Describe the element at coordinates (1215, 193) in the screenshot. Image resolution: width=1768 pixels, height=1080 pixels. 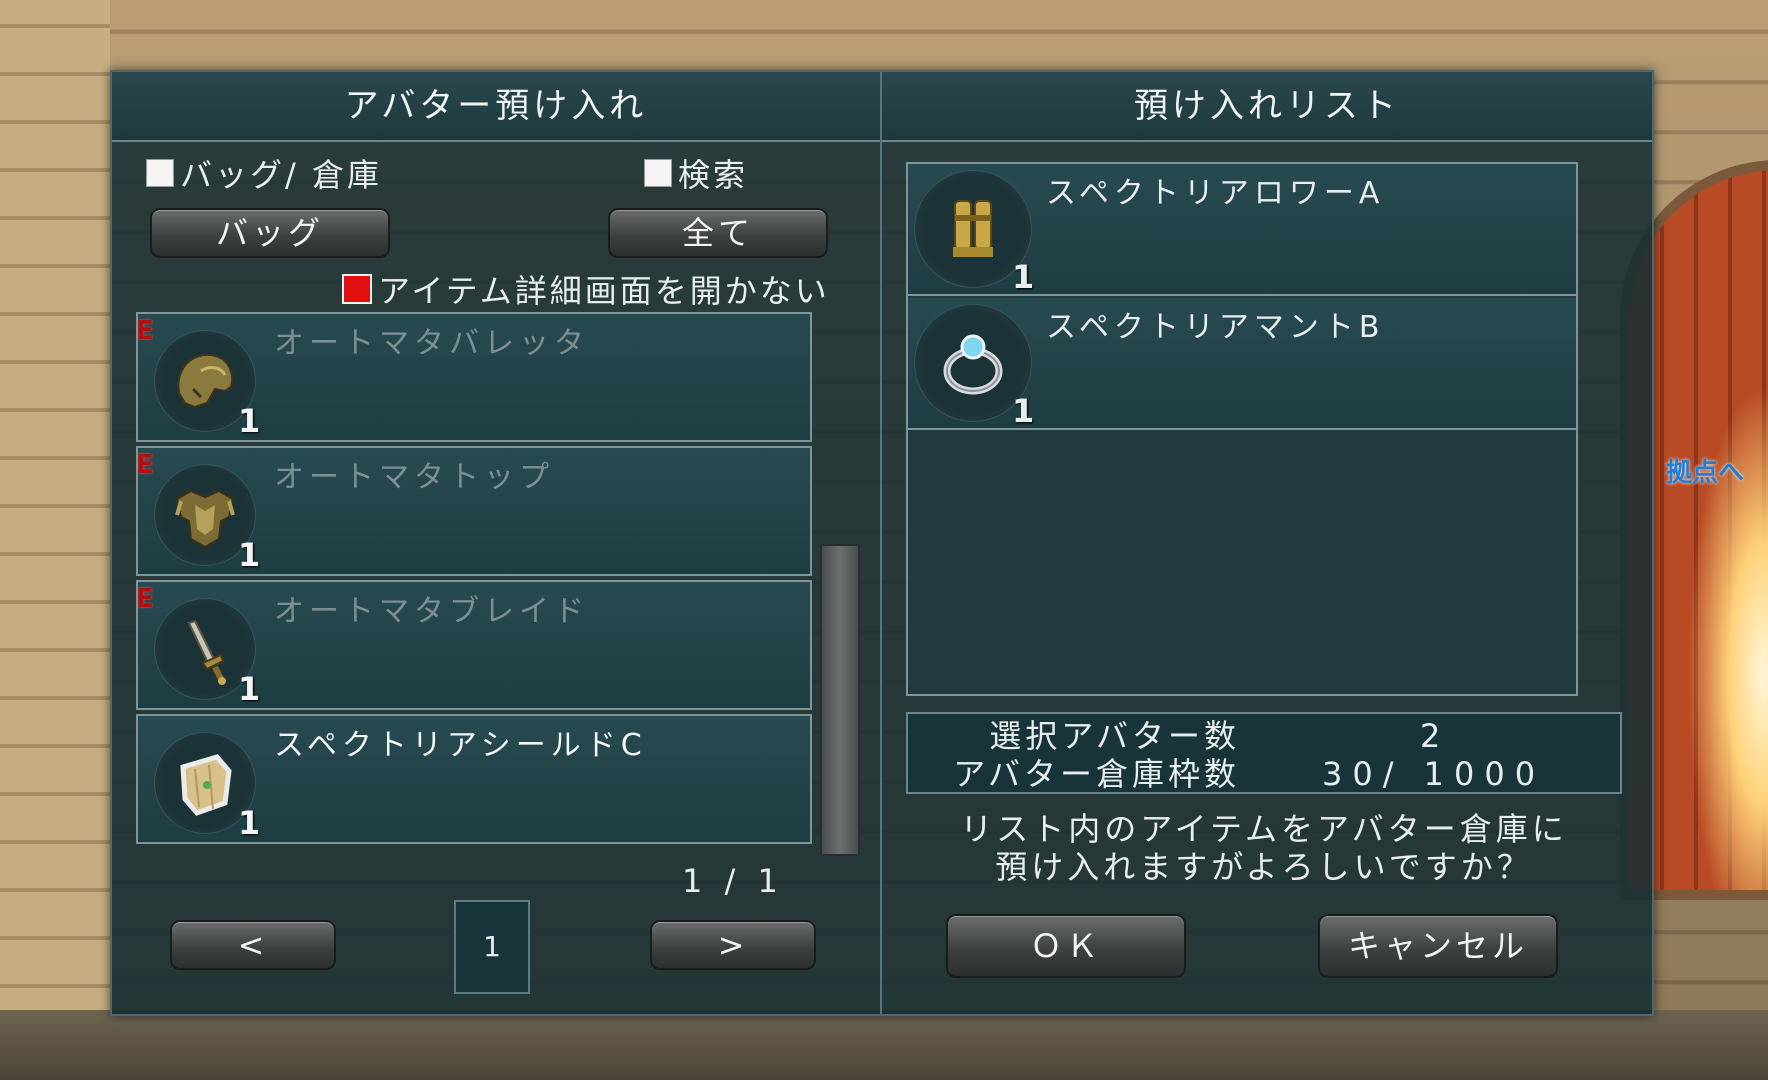
I see `item-name: スペクトリアロワーA` at that location.